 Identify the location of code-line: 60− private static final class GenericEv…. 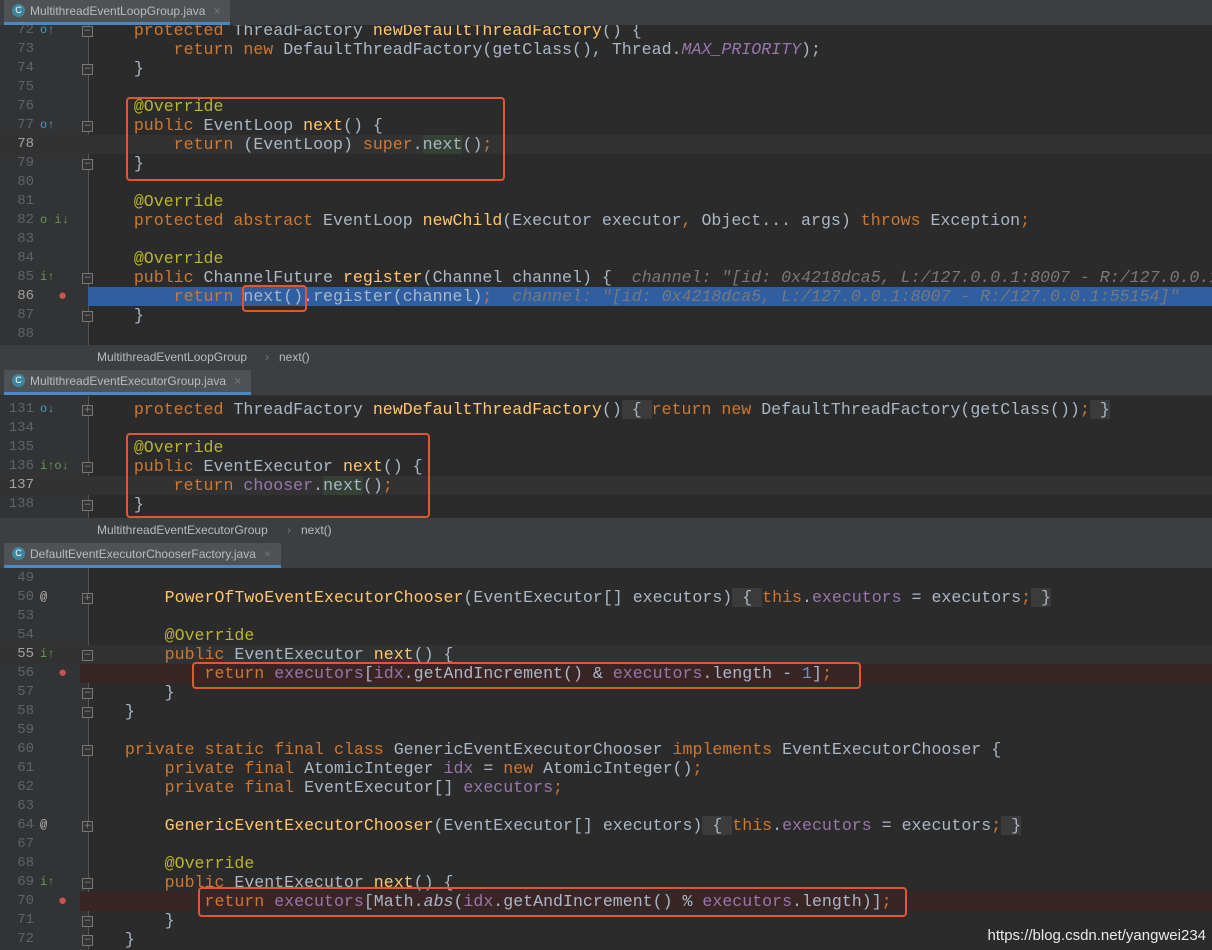
(606, 749).